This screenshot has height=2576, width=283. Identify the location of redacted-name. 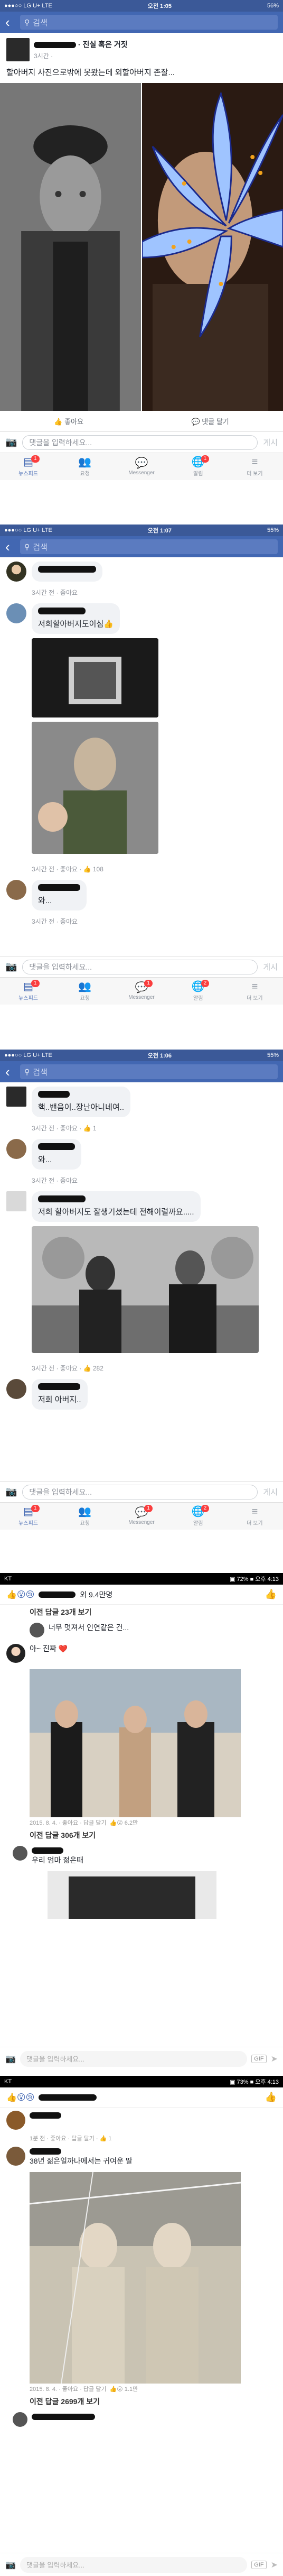
(57, 1594).